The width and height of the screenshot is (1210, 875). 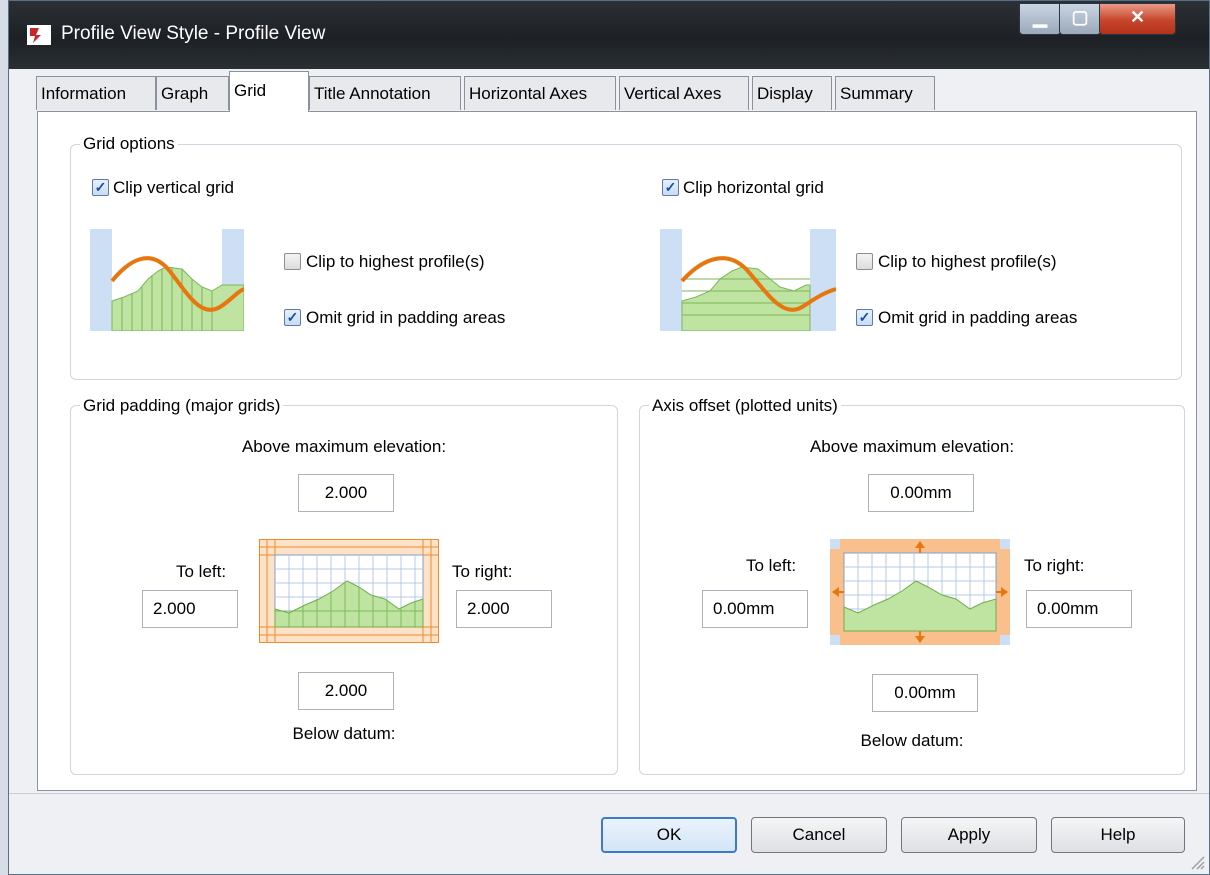 I want to click on offset-below-input: 0.00mm, so click(x=925, y=693).